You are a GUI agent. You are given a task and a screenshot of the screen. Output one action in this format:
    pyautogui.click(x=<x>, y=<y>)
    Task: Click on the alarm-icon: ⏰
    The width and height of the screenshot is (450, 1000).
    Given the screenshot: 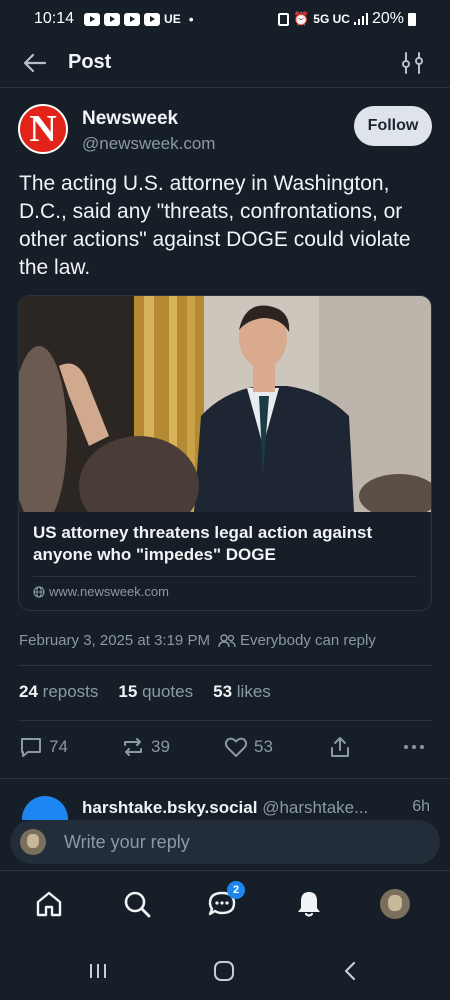 What is the action you would take?
    pyautogui.click(x=301, y=18)
    